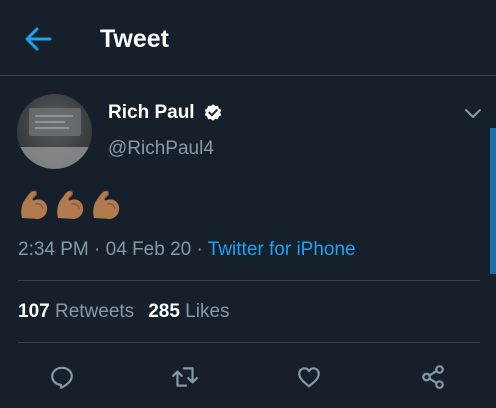 The height and width of the screenshot is (408, 496). Describe the element at coordinates (164, 311) in the screenshot. I see `likes-count: 285` at that location.